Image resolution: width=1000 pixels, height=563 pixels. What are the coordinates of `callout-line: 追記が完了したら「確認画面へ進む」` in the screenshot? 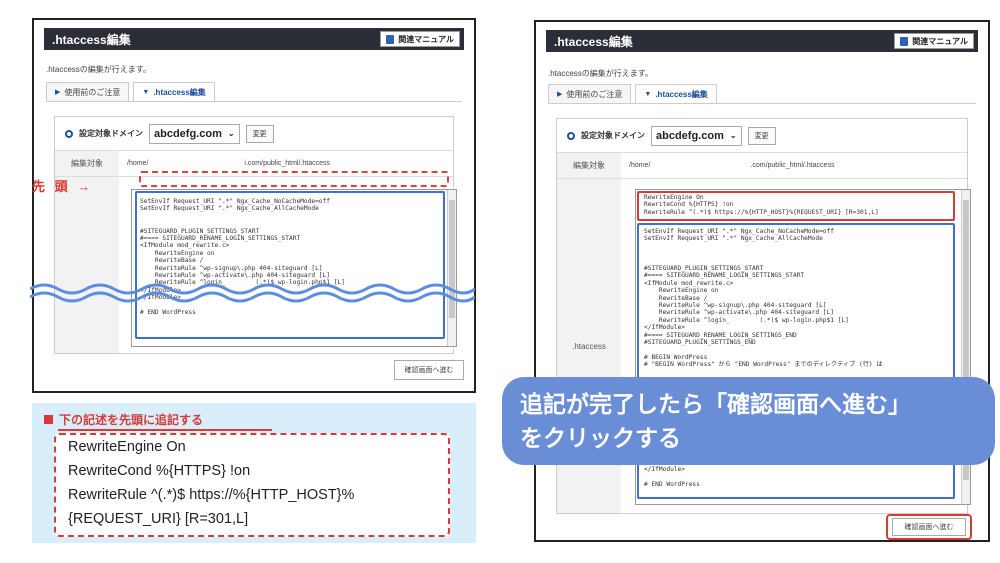 It's located at (715, 404).